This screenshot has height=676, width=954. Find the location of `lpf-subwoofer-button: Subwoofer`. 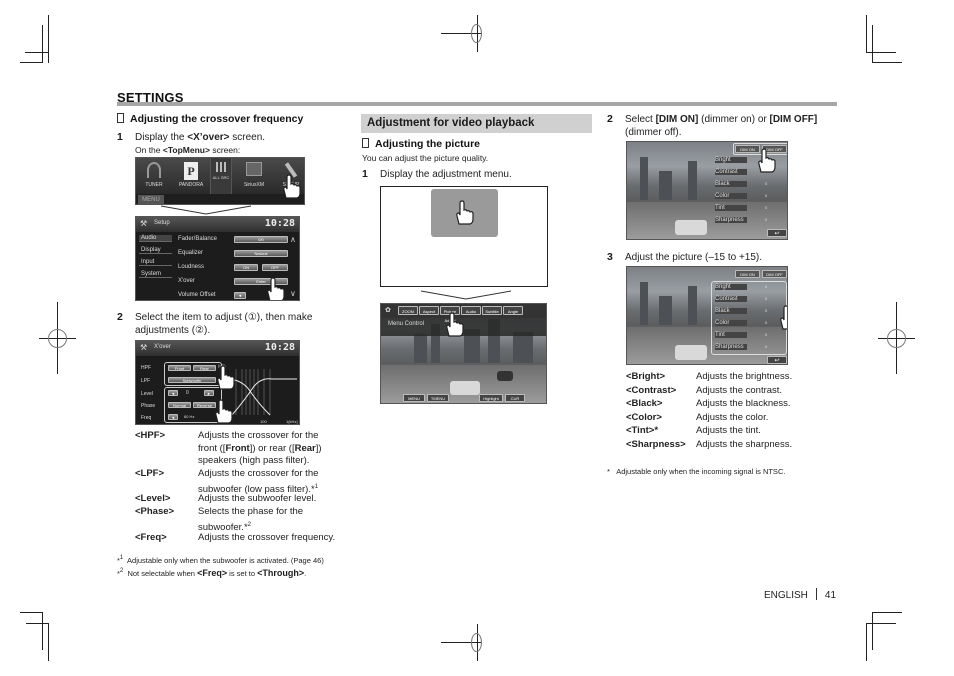

lpf-subwoofer-button: Subwoofer is located at coordinates (192, 380).